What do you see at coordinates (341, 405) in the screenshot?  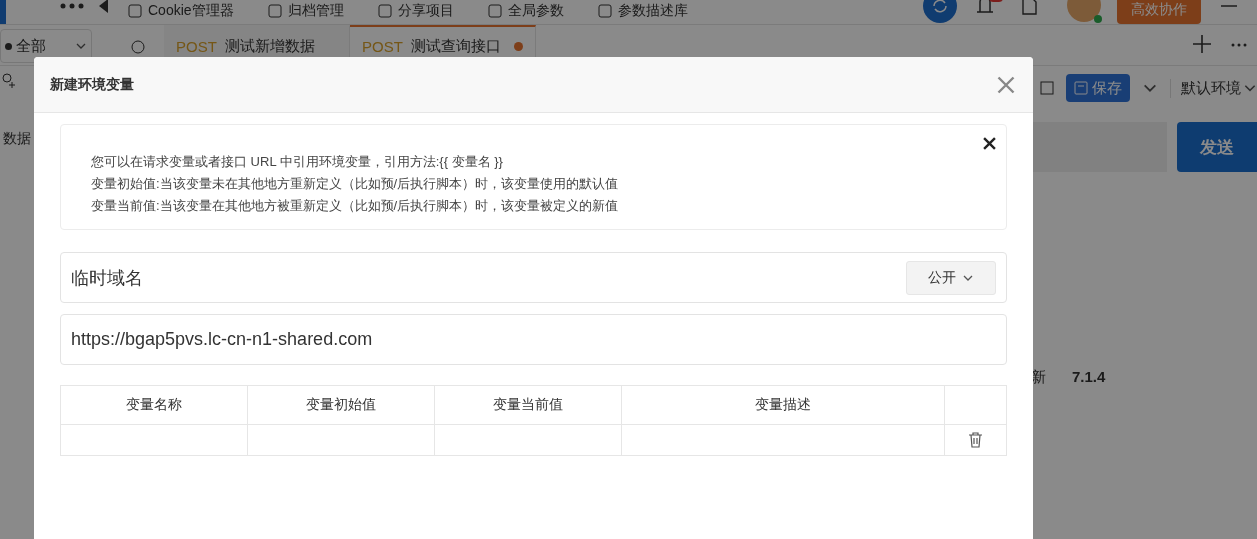 I see `column-header: 变量初始值` at bounding box center [341, 405].